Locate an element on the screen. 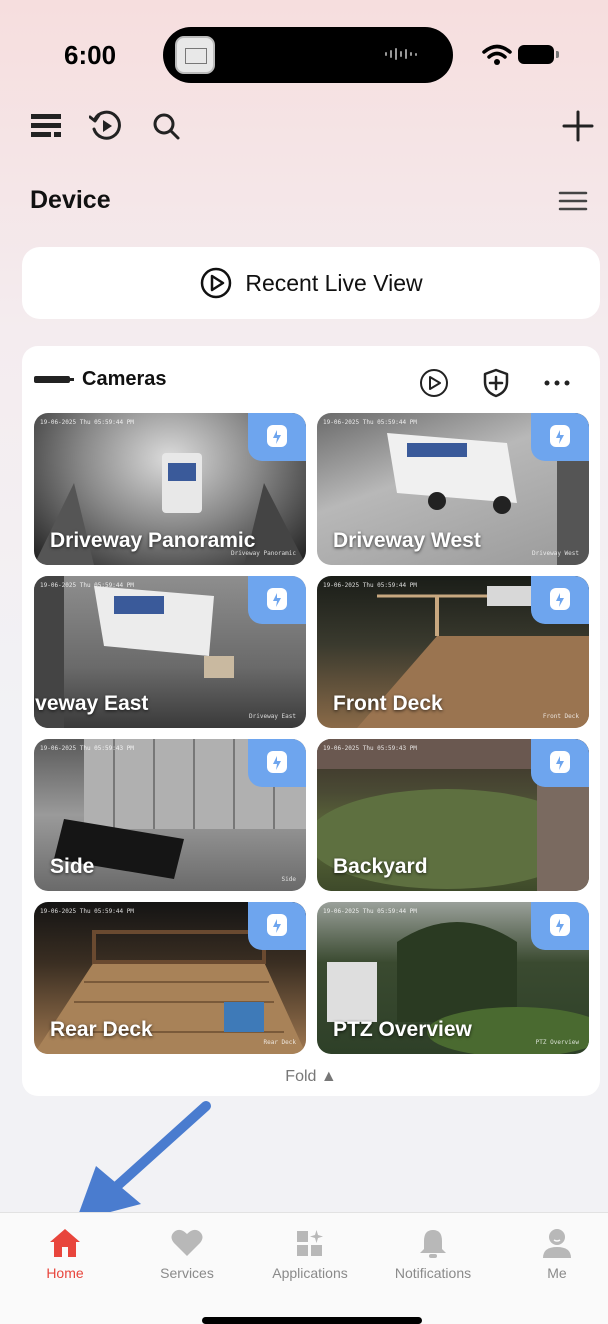 This screenshot has width=608, height=1324. camera-watermark: Driveway West is located at coordinates (555, 553).